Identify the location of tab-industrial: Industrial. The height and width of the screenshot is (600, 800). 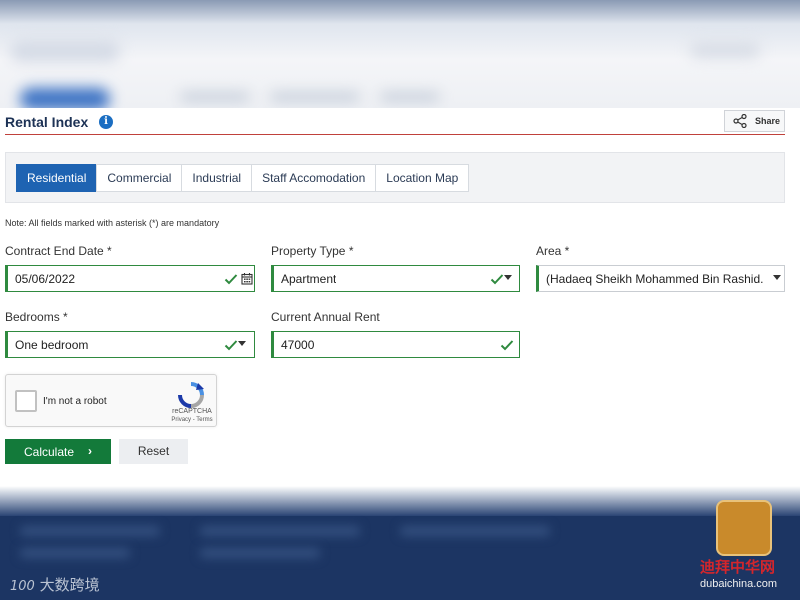
(217, 178).